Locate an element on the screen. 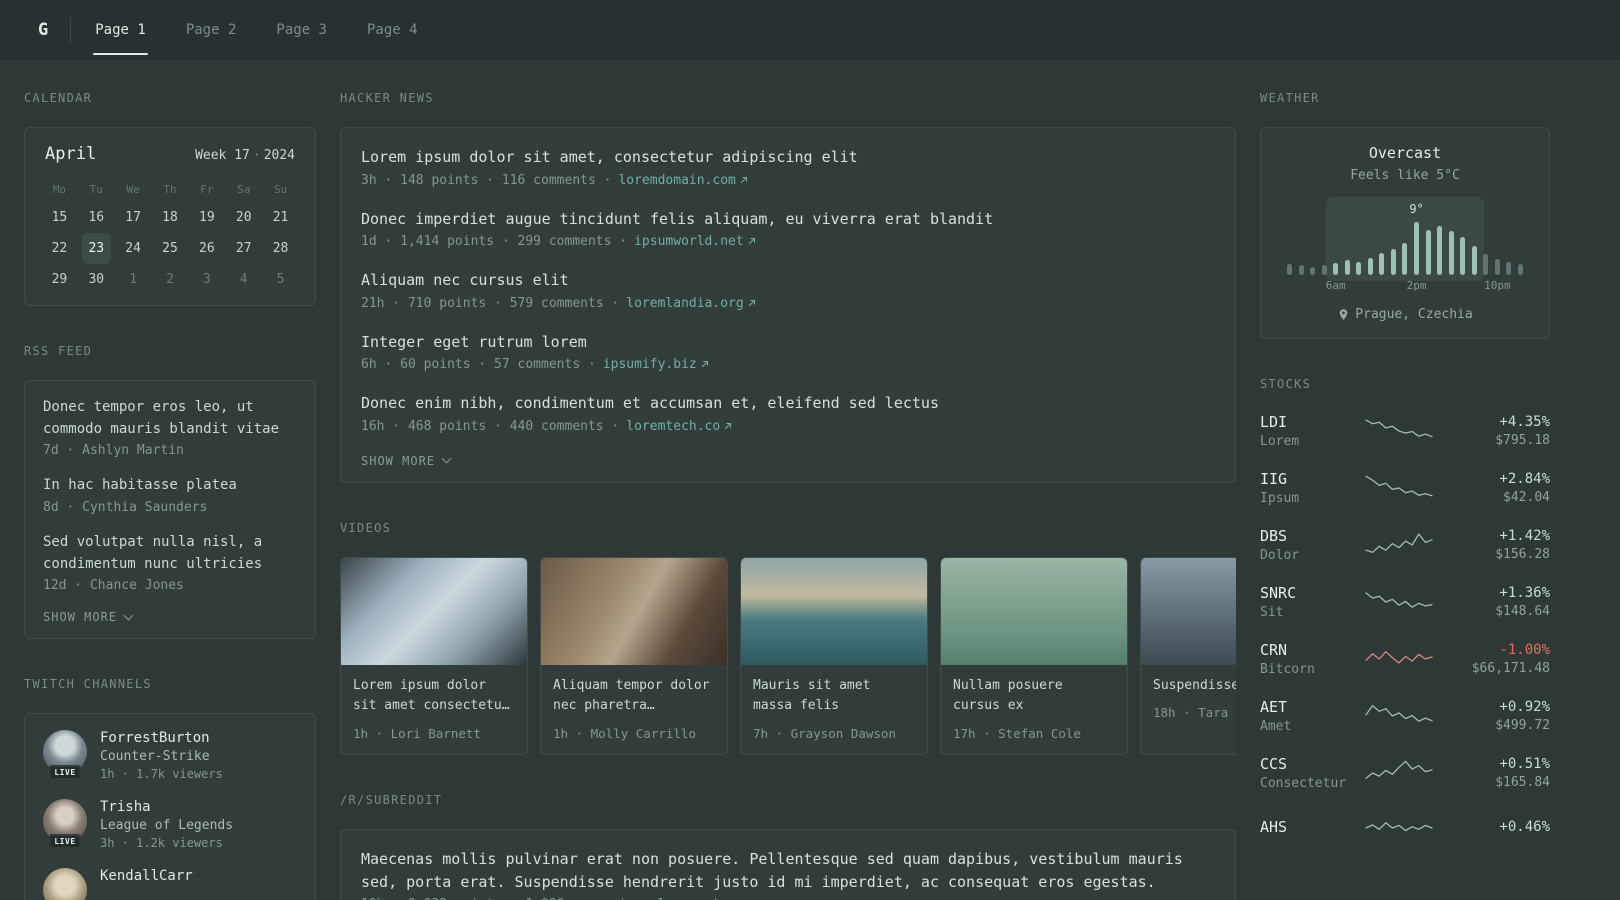 The width and height of the screenshot is (1620, 900). stock-name: Amet is located at coordinates (1276, 726).